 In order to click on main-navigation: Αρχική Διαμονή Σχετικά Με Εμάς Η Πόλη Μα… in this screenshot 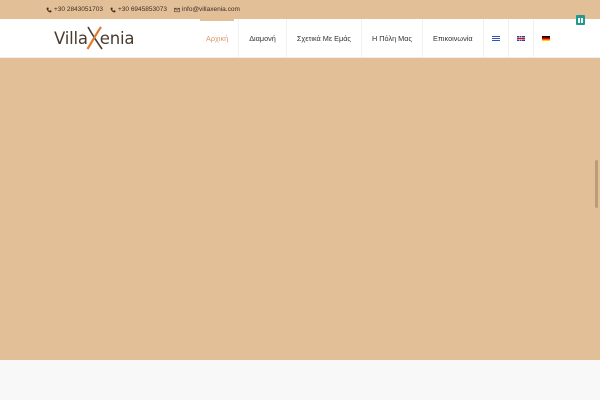, I will do `click(377, 38)`.